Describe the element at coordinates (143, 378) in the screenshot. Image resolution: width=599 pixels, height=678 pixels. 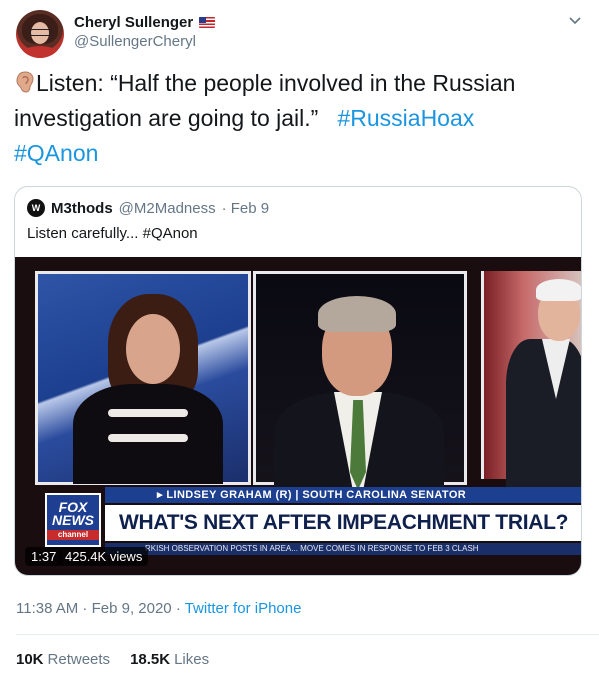
I see `video-panel-host` at that location.